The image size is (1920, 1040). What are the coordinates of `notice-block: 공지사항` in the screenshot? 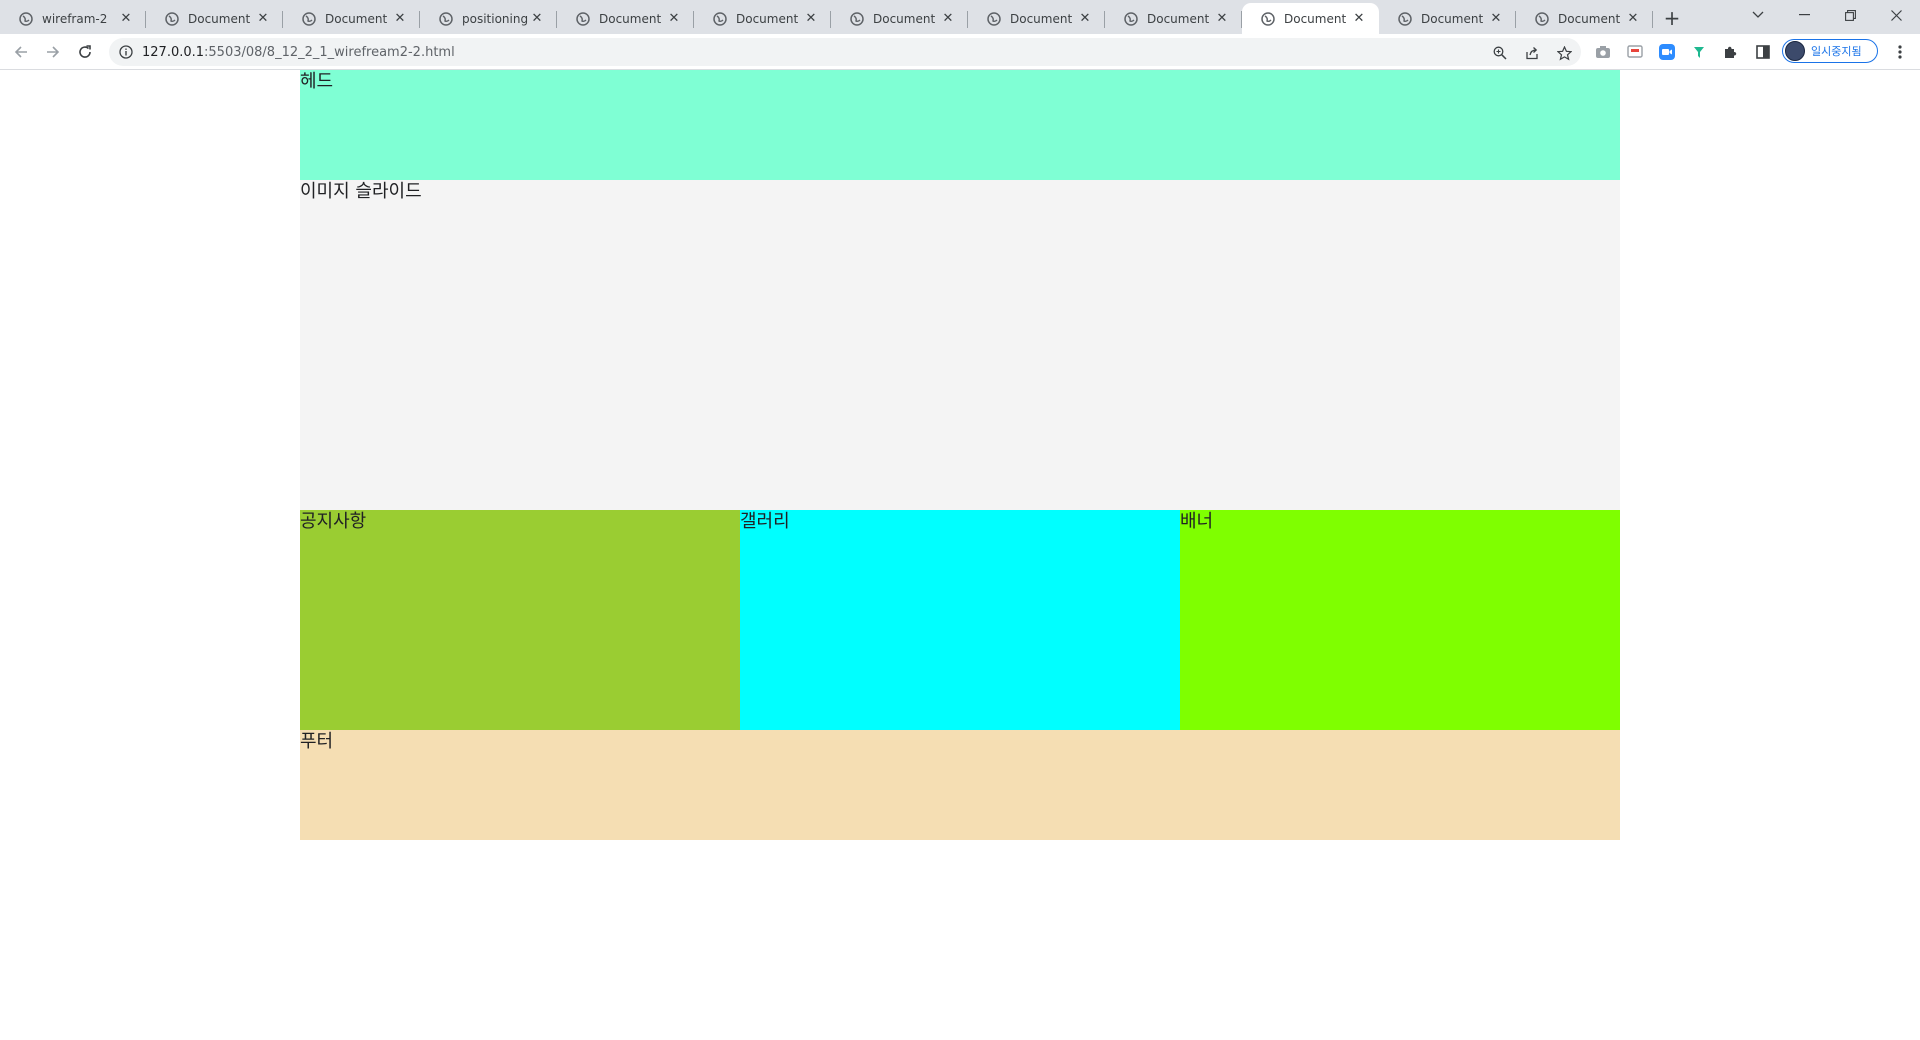 It's located at (520, 620).